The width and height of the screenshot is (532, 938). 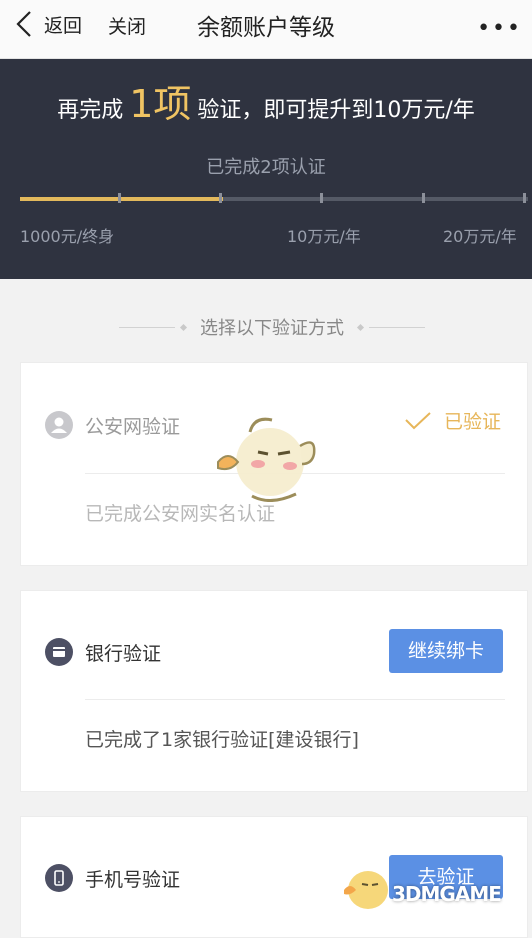 I want to click on section-title: 选择以下验证方式, so click(x=272, y=328).